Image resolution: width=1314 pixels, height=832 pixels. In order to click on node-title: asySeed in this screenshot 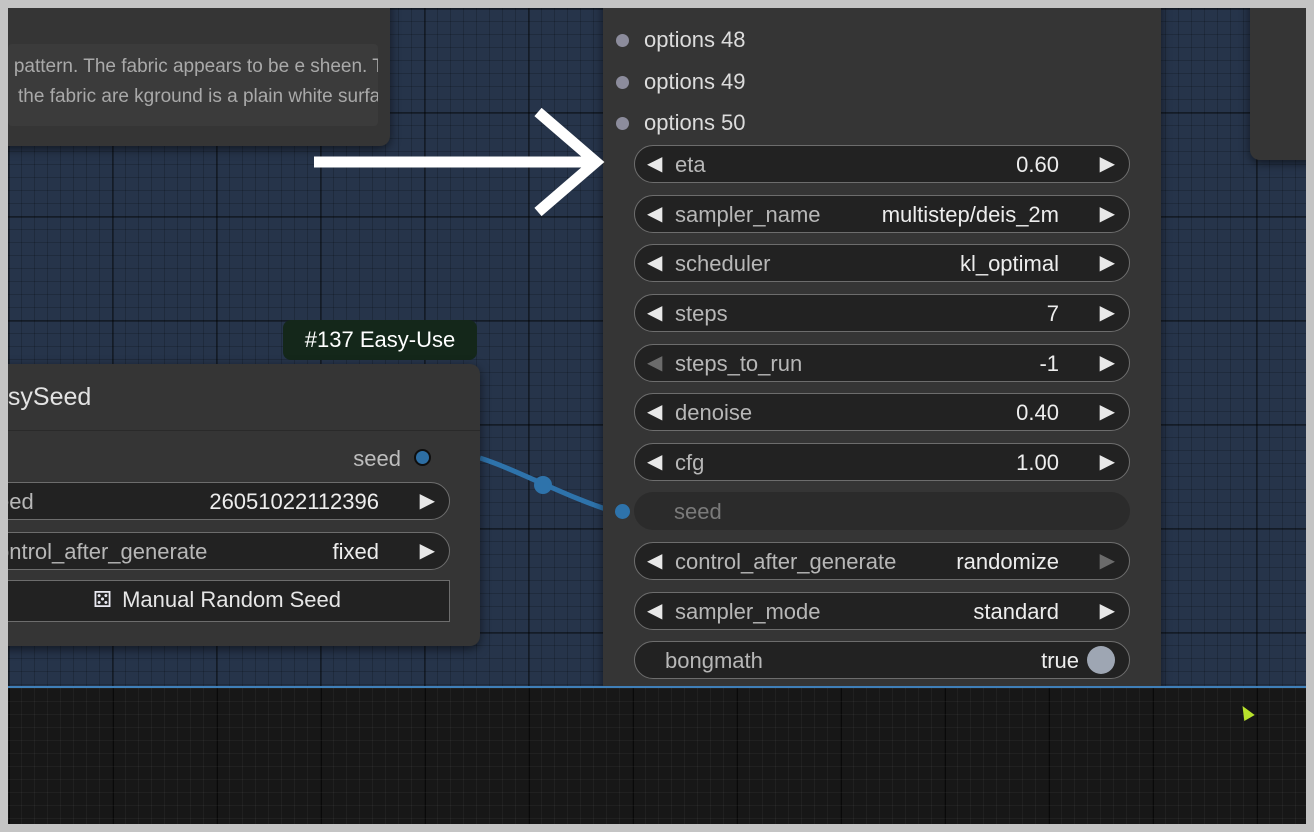, I will do `click(50, 397)`.